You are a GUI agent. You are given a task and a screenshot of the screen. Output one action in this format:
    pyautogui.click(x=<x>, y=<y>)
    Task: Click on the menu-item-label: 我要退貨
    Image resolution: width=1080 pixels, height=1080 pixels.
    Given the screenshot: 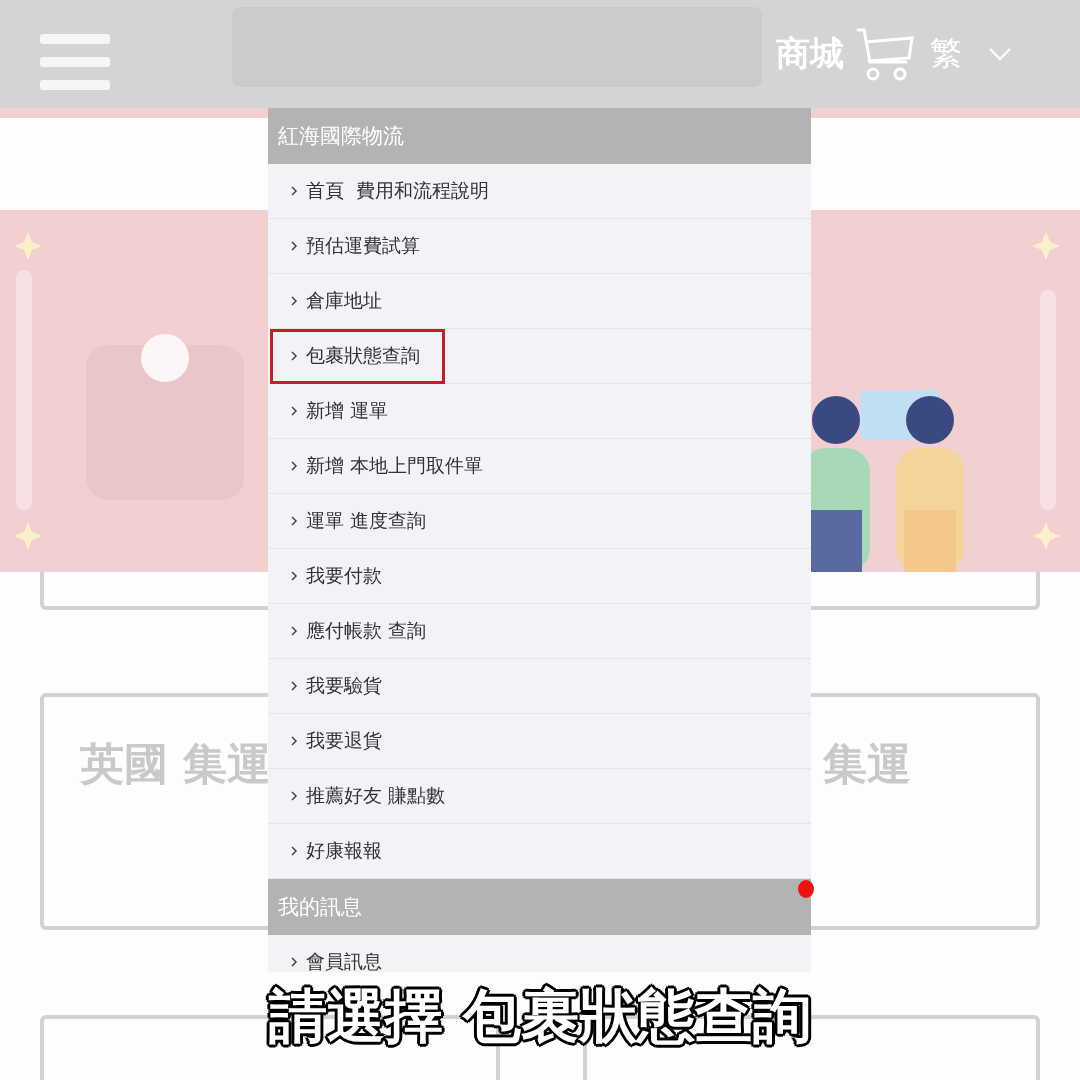 What is the action you would take?
    pyautogui.click(x=344, y=740)
    